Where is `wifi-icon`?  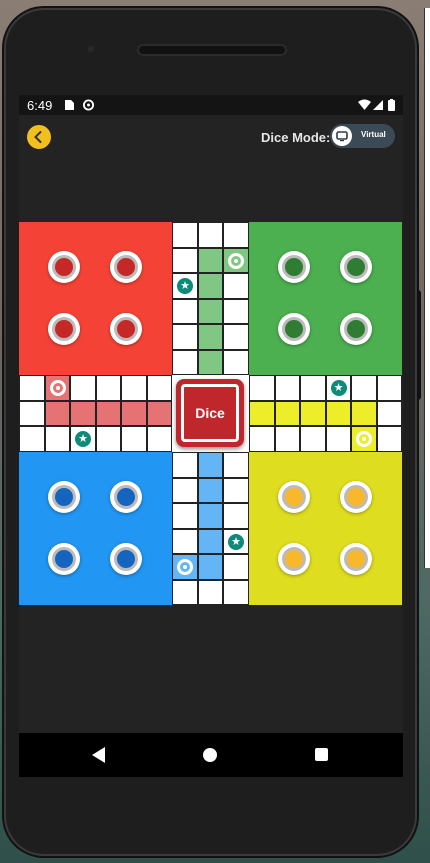
wifi-icon is located at coordinates (364, 104).